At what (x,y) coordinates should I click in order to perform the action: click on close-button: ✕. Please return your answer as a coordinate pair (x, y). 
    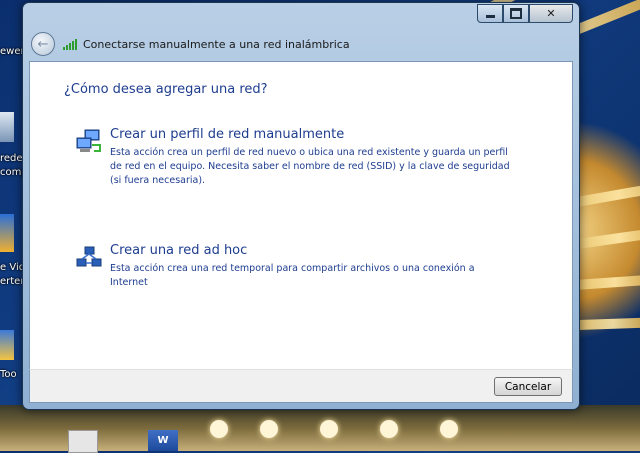
    Looking at the image, I should click on (551, 13).